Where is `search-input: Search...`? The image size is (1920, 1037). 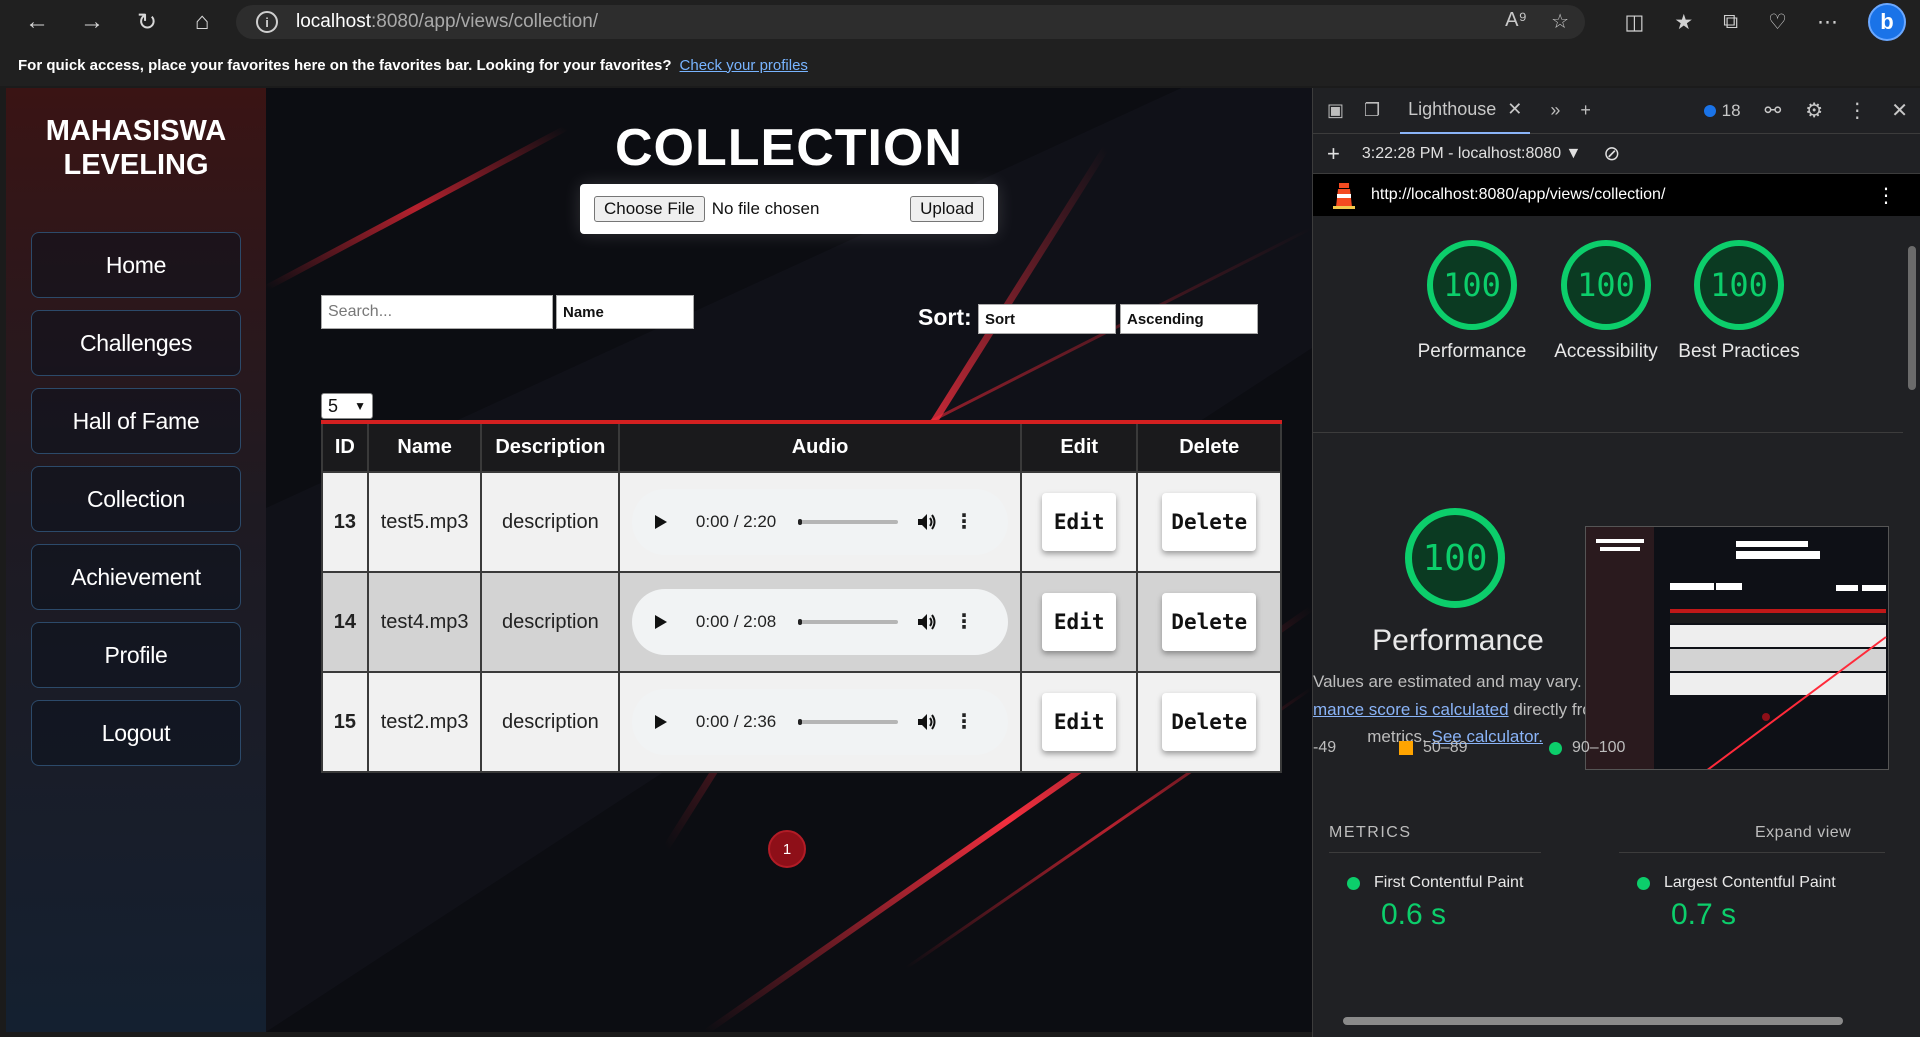 search-input: Search... is located at coordinates (437, 312).